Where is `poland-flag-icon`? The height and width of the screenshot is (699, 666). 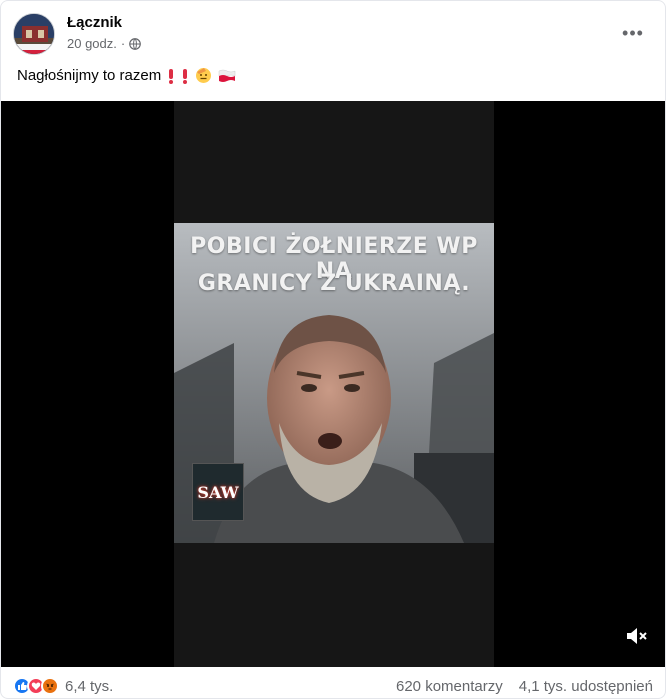
poland-flag-icon is located at coordinates (227, 76).